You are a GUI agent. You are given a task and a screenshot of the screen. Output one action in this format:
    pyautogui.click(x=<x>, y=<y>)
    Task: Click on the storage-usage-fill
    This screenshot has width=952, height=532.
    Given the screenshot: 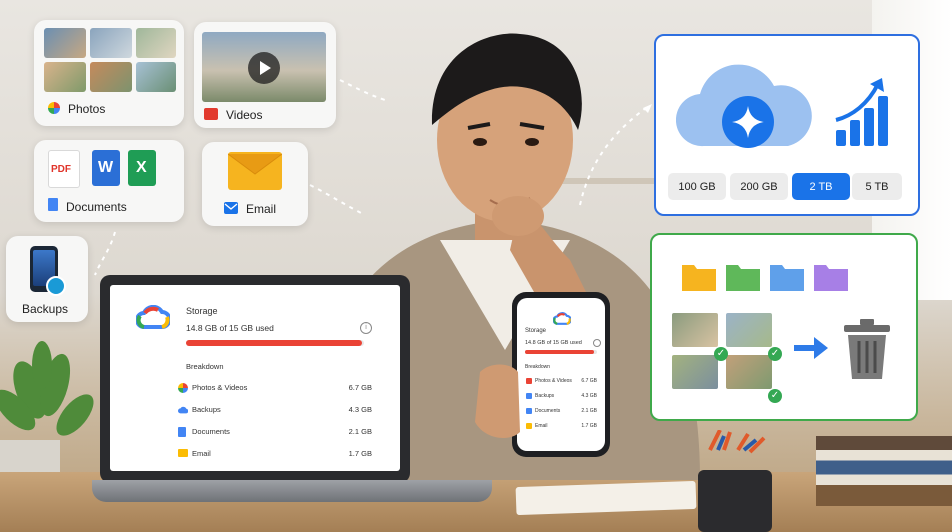 What is the action you would take?
    pyautogui.click(x=274, y=343)
    